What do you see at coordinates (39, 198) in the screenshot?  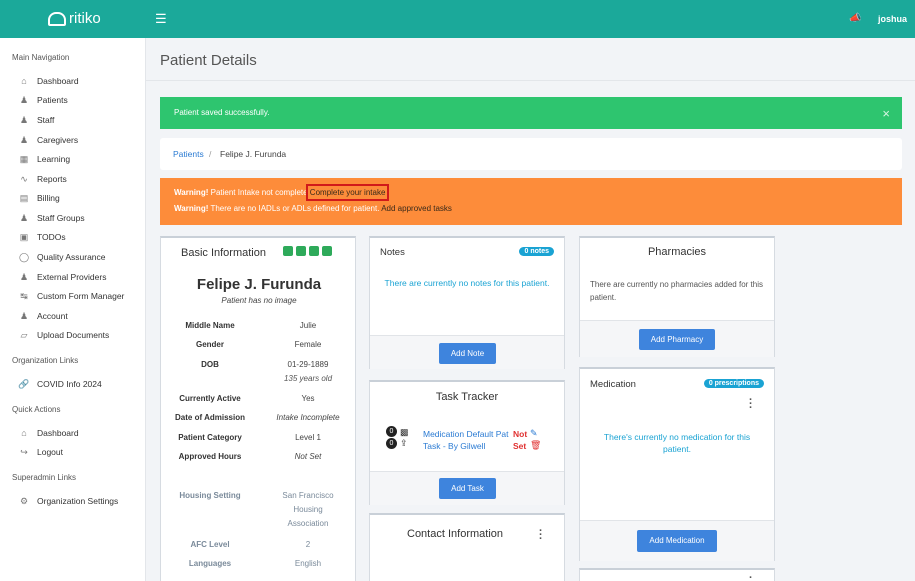 I see `sidebar-item-billing: ▤ Billing` at bounding box center [39, 198].